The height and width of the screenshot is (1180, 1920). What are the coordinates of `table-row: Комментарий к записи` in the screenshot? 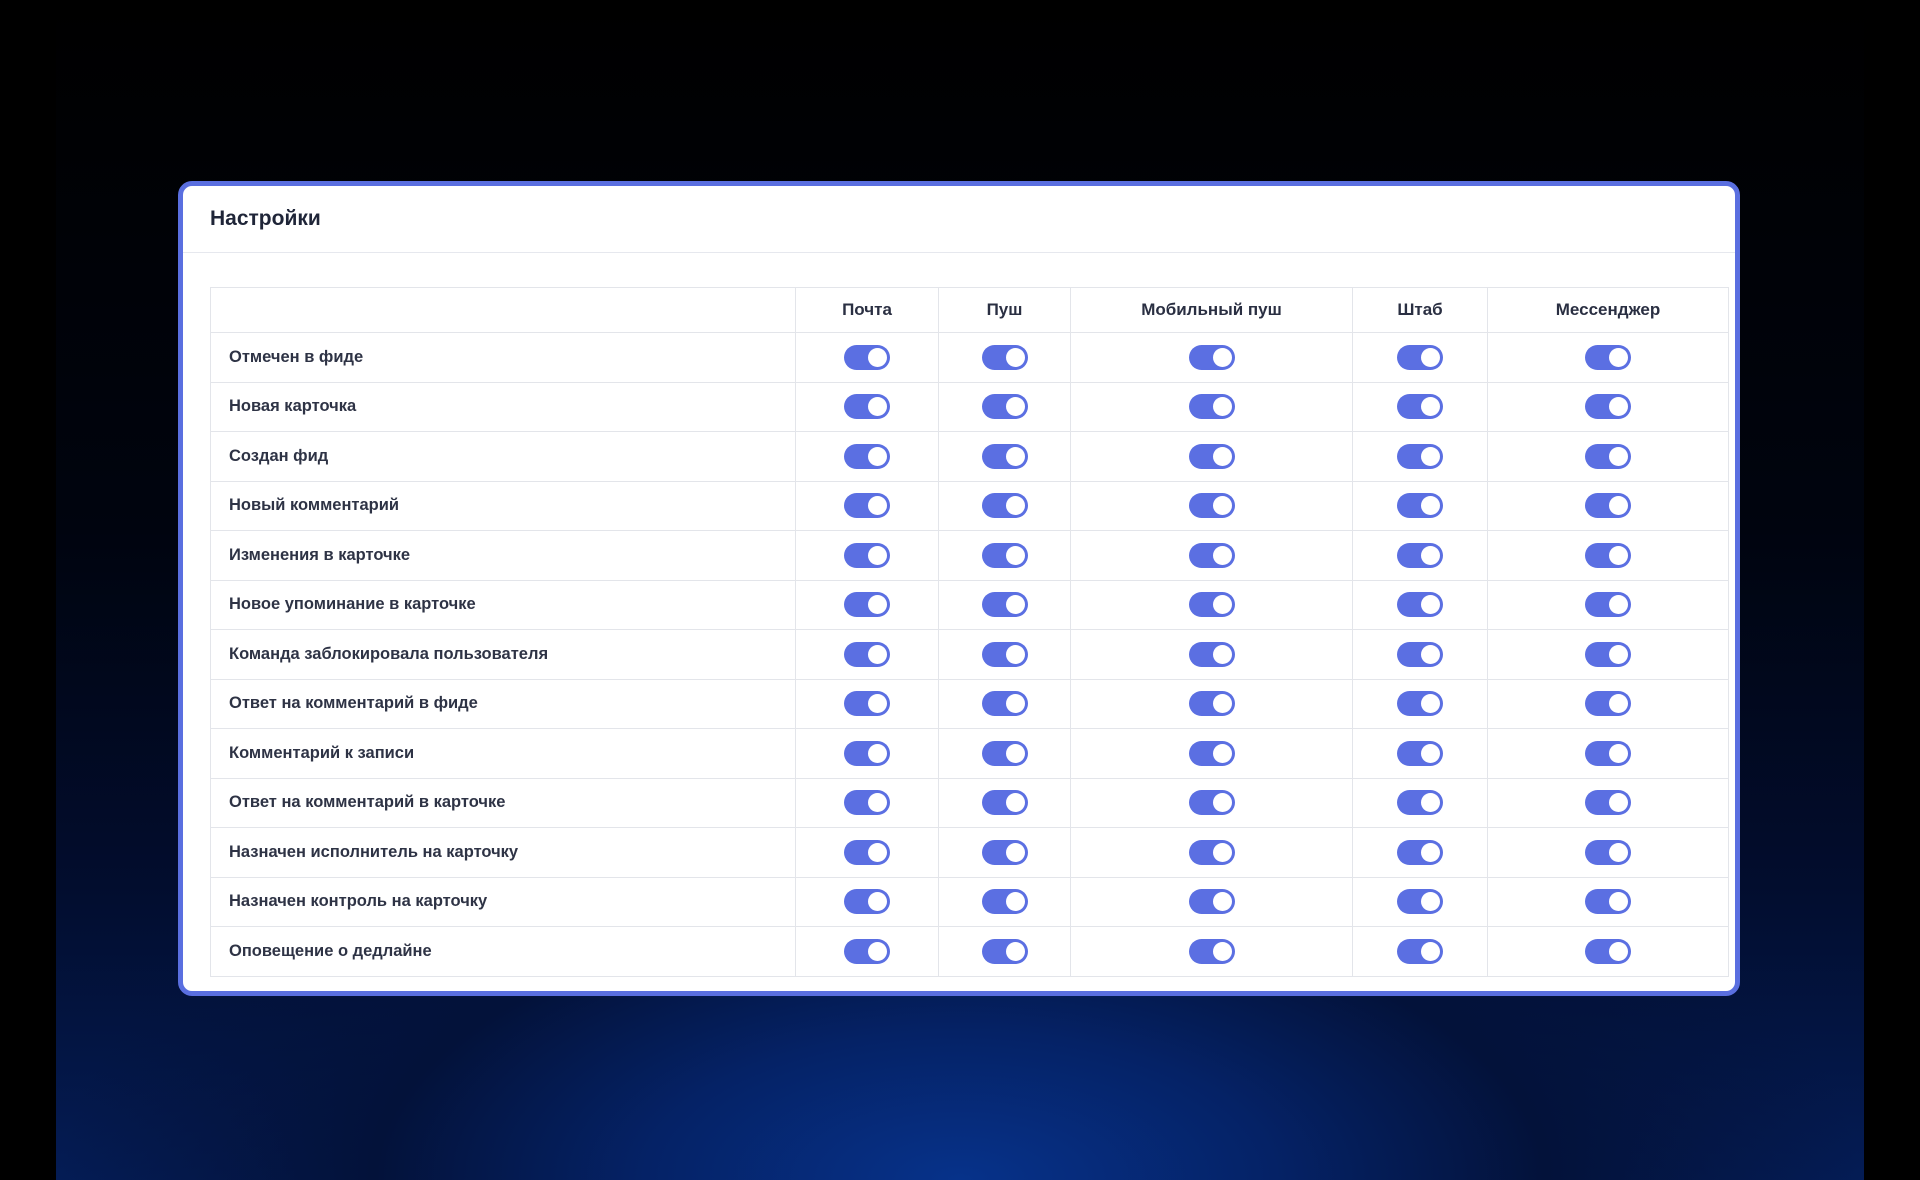 It's located at (969, 753).